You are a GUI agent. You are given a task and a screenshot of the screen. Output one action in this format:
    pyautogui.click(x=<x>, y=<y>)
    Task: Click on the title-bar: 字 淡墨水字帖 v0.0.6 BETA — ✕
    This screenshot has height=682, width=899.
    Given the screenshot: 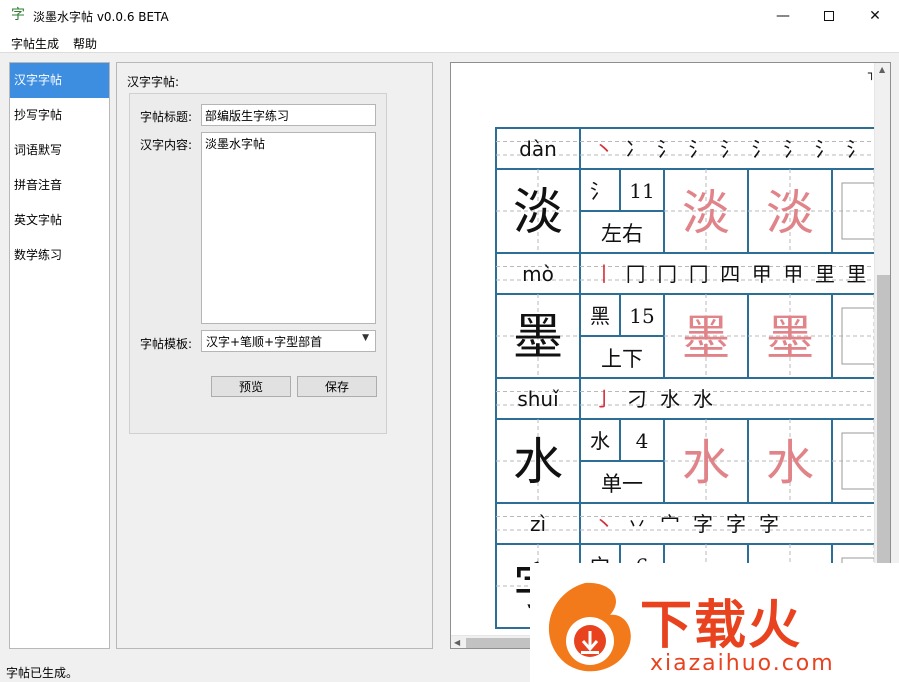 What is the action you would take?
    pyautogui.click(x=449, y=15)
    